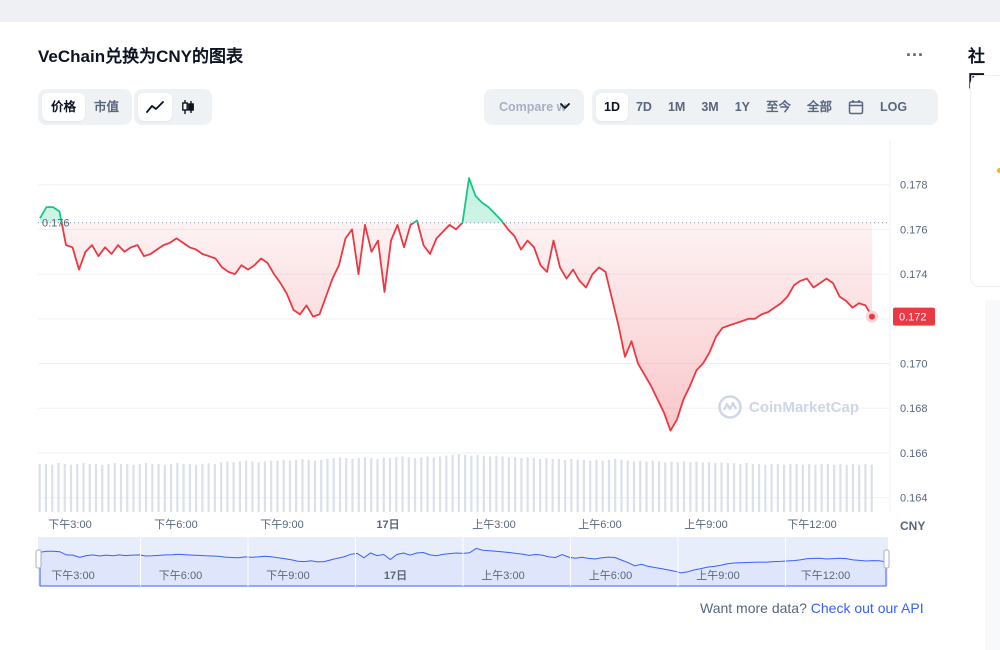  I want to click on x-tick-label: 下午12:00, so click(812, 524).